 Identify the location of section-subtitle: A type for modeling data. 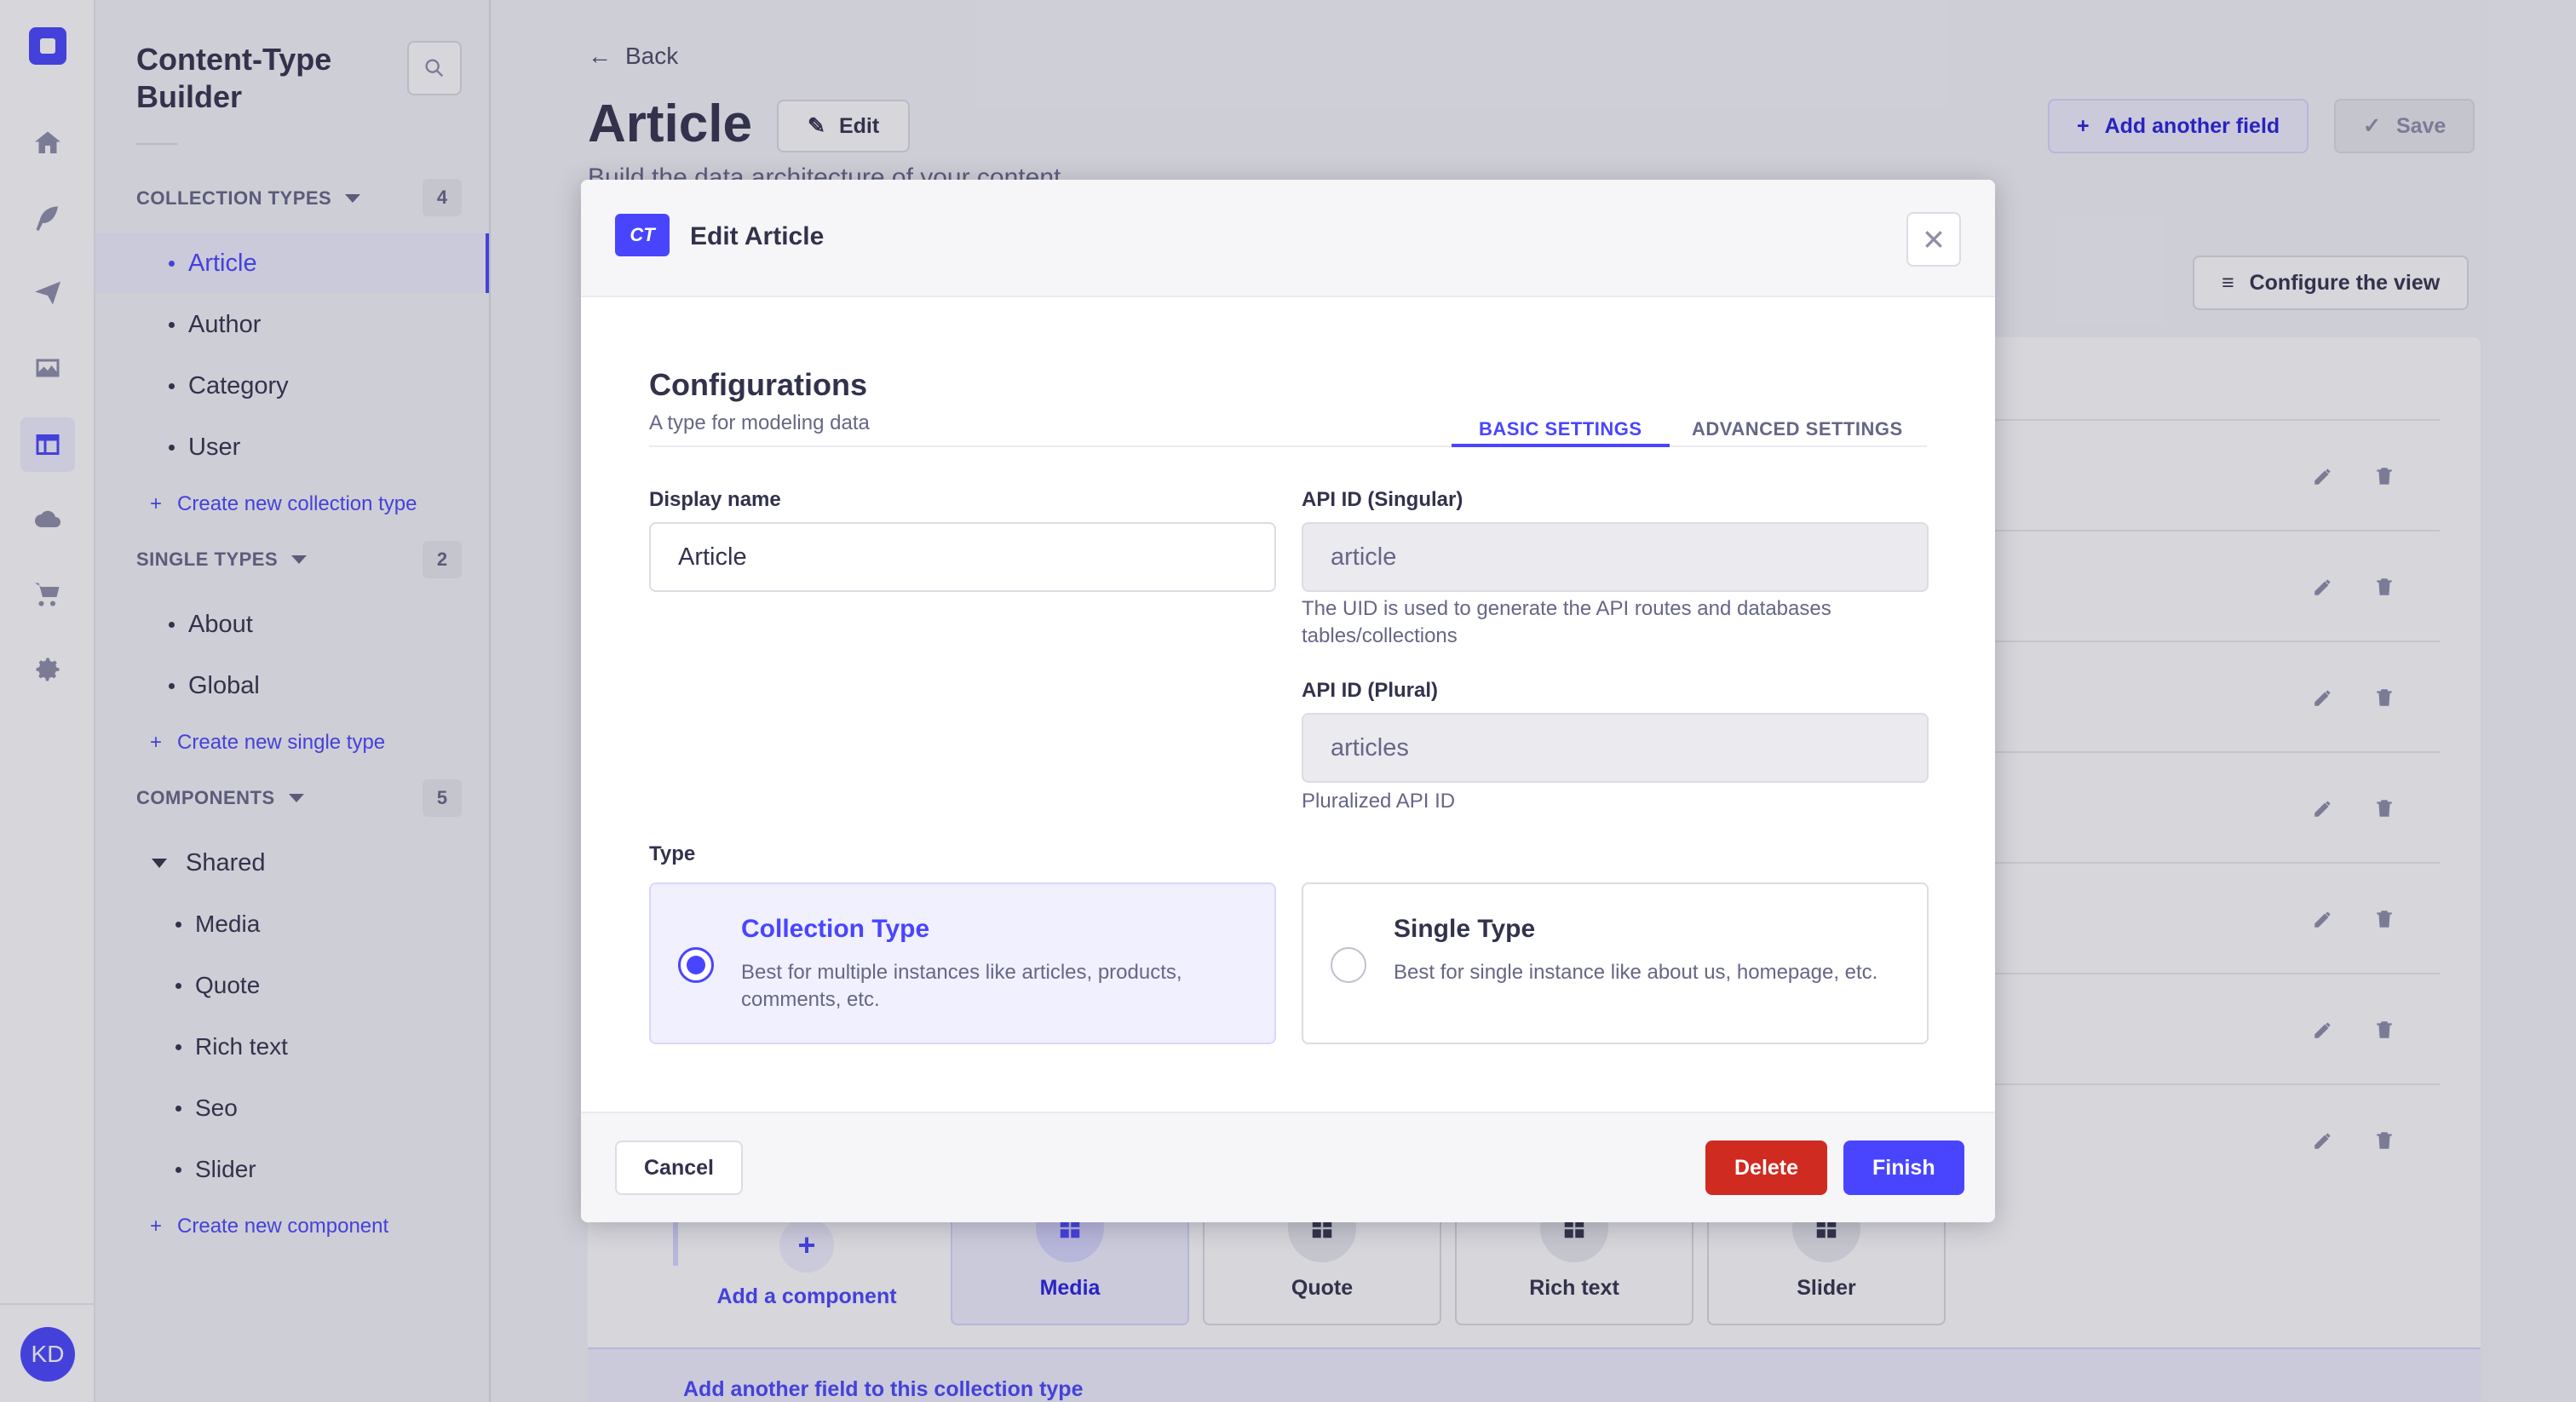
(760, 422).